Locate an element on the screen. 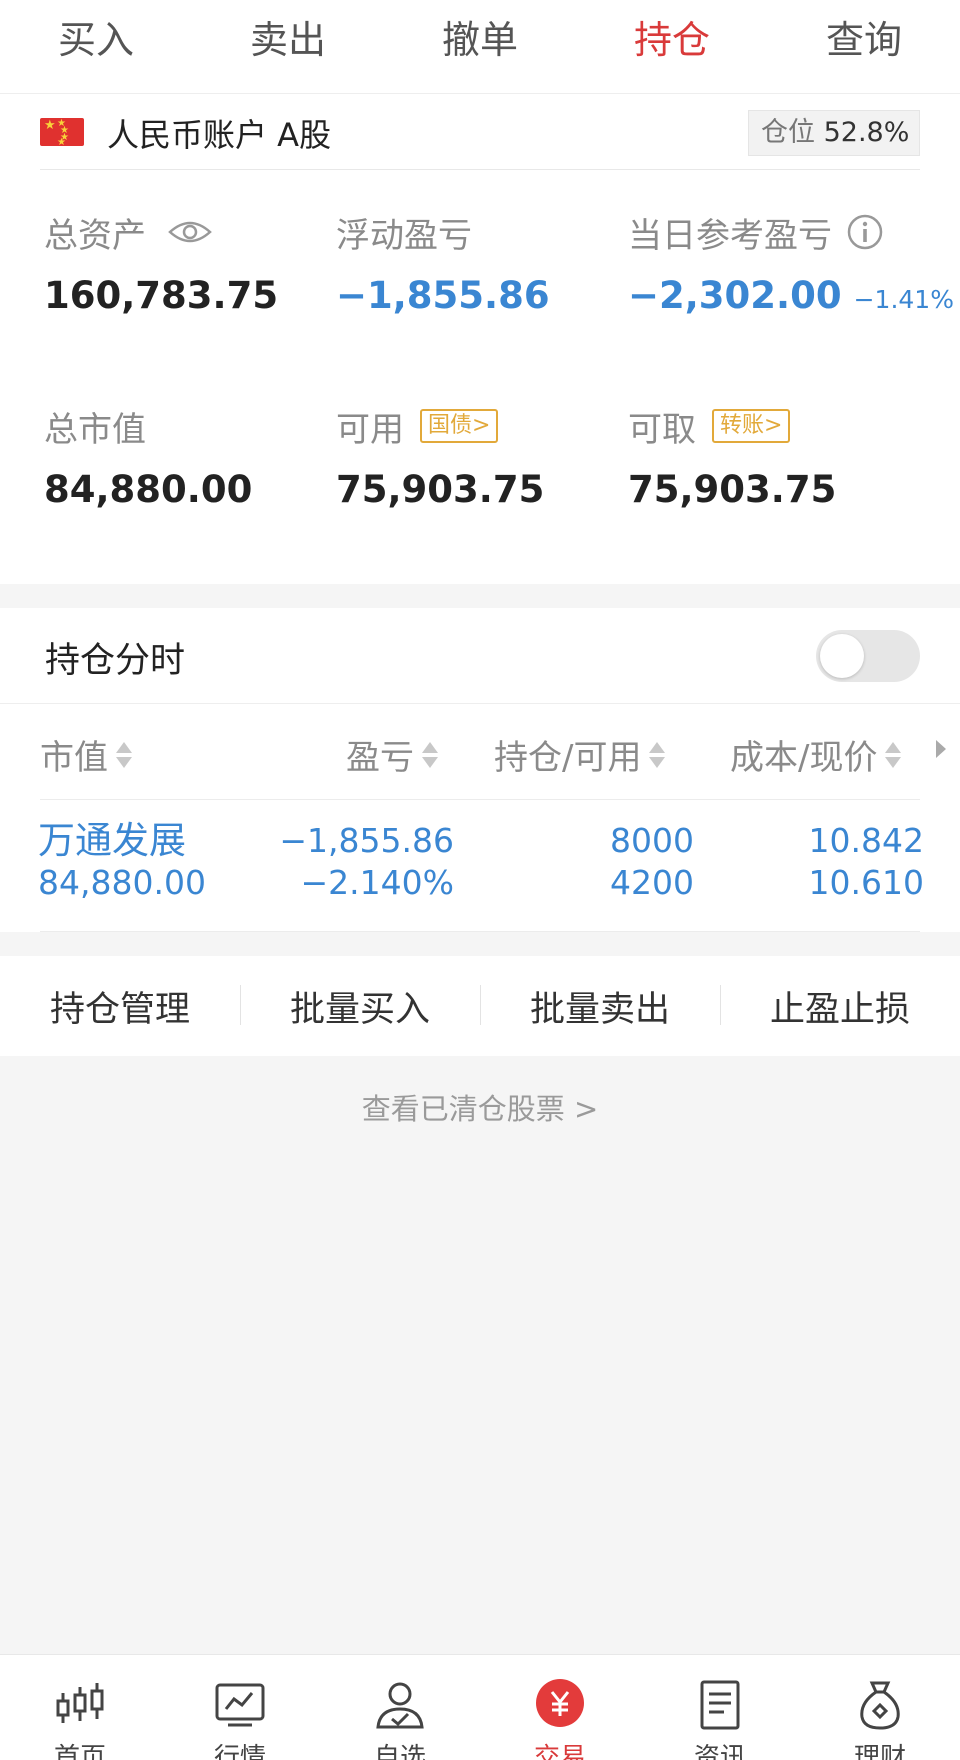 This screenshot has width=960, height=1760. transfer-button: 转账> is located at coordinates (751, 426).